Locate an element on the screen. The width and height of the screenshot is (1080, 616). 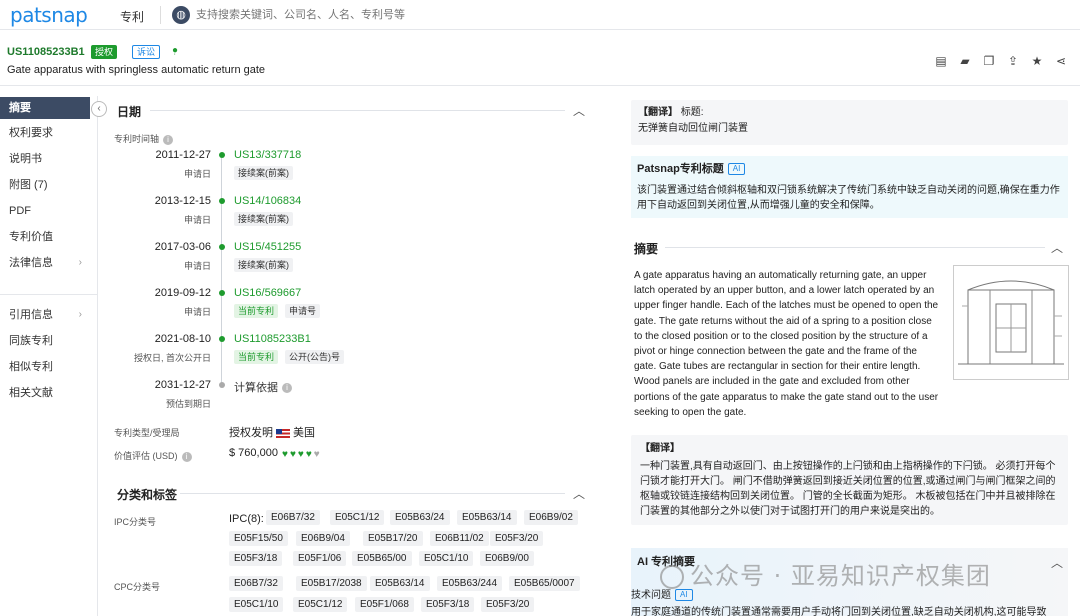
section-divider is located at coordinates (855, 247).